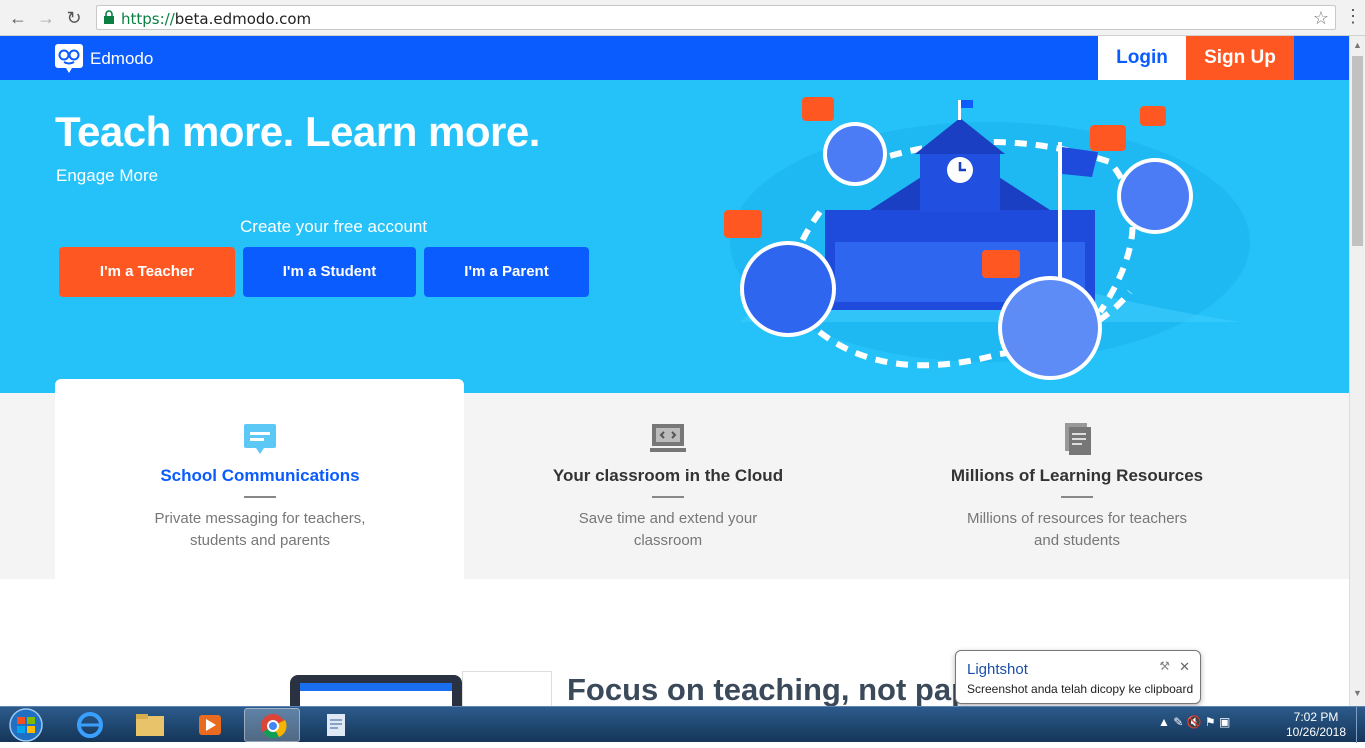  Describe the element at coordinates (121, 59) in the screenshot. I see `brand-name: Edmodo` at that location.